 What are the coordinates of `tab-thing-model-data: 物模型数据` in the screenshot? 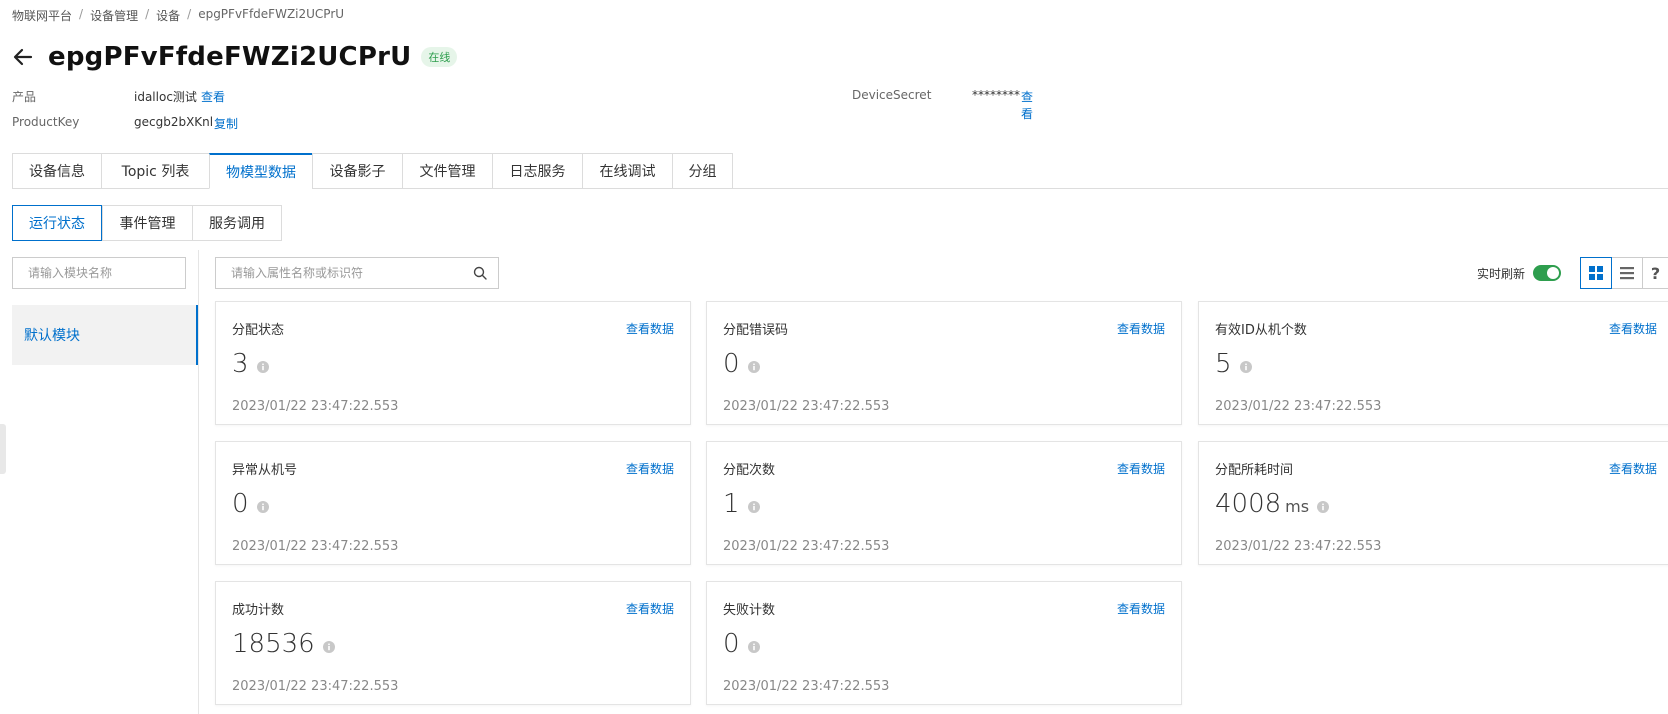 It's located at (260, 171).